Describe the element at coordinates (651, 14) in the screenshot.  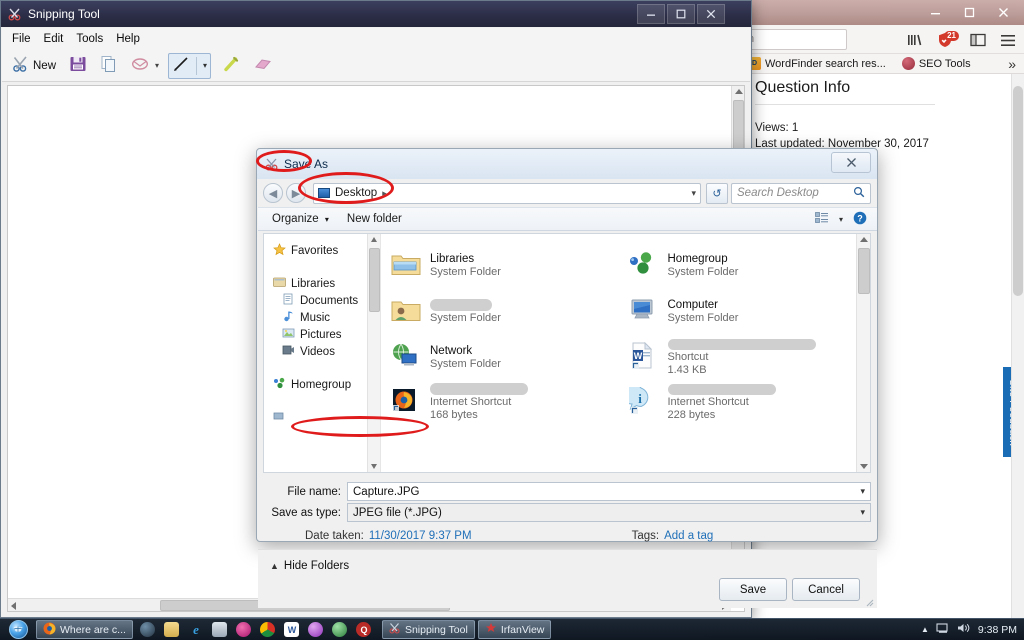
I see `snipping-tool-minimize-button` at that location.